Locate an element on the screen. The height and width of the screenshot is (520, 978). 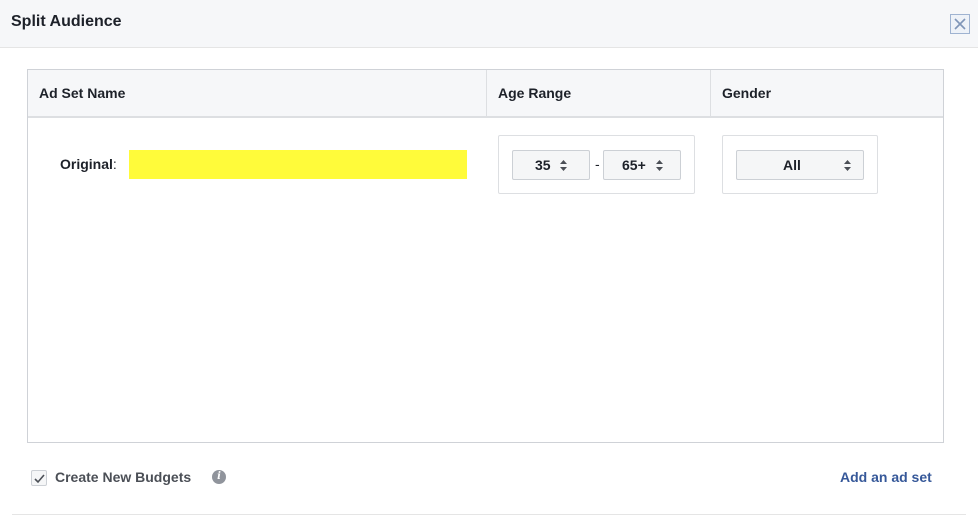
gender-select: All is located at coordinates (800, 165).